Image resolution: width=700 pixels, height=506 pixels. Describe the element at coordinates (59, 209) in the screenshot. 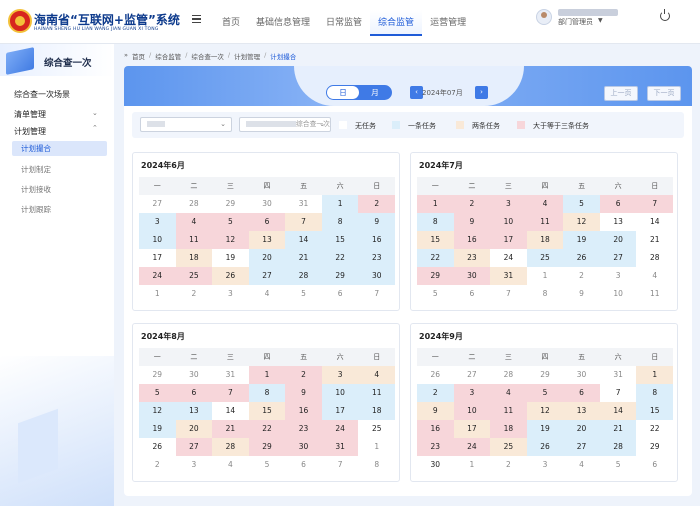

I see `sidebar-sub-track: 计划跟踪` at that location.